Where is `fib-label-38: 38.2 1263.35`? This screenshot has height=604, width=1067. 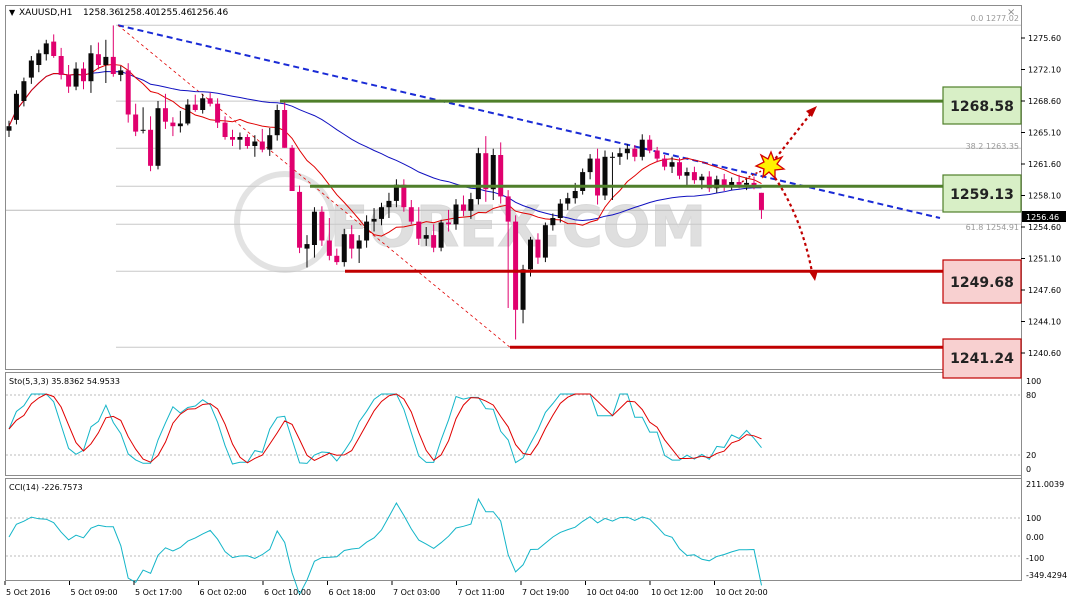
fib-label-38: 38.2 1263.35 is located at coordinates (992, 146).